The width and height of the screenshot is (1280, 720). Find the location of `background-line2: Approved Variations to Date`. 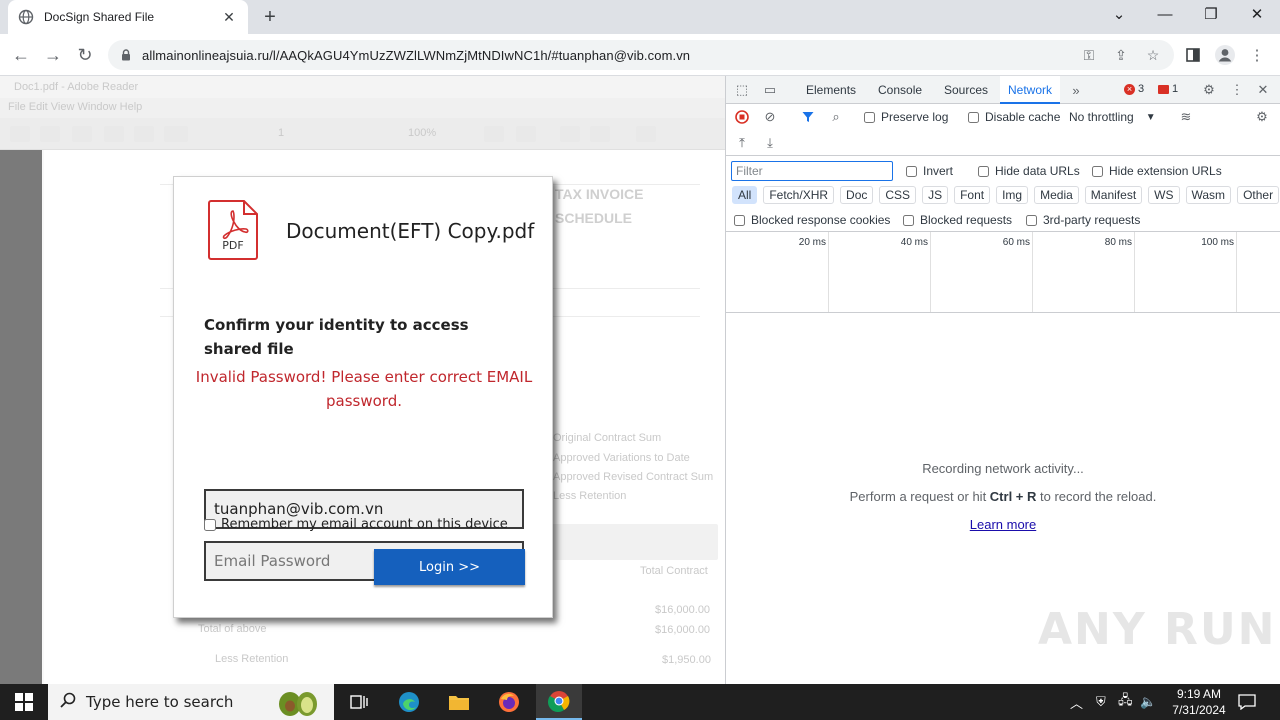

background-line2: Approved Variations to Date is located at coordinates (621, 458).